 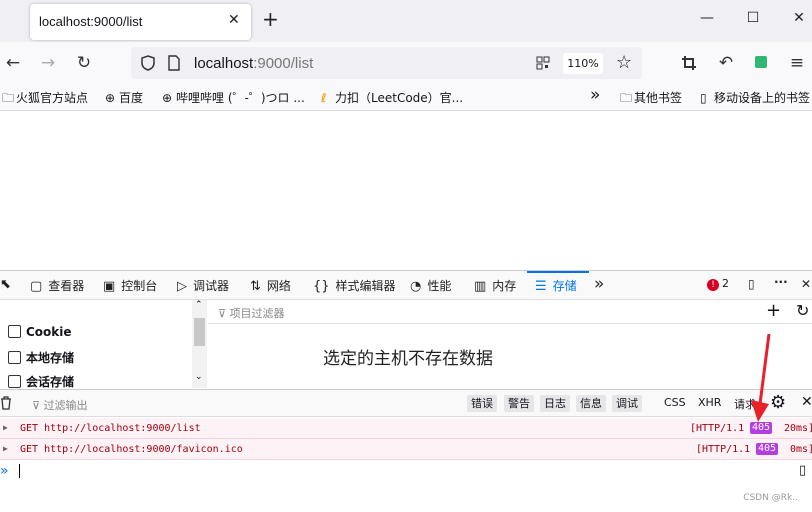 What do you see at coordinates (124, 97) in the screenshot?
I see `bookmark-item: ⊕ 百度` at bounding box center [124, 97].